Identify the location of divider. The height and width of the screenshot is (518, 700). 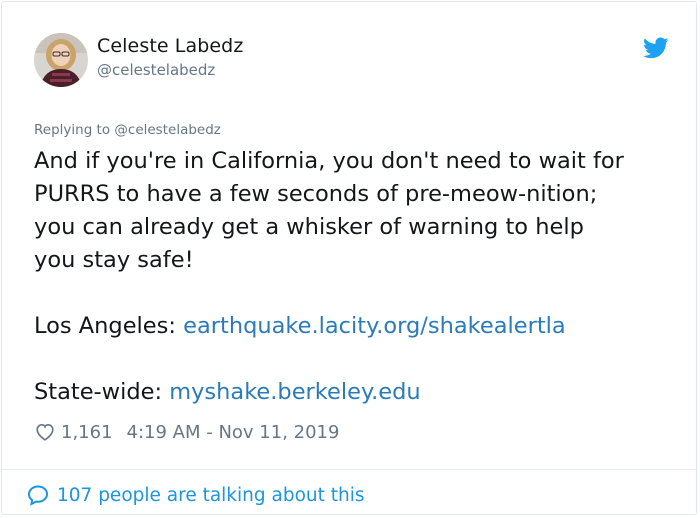
(349, 469).